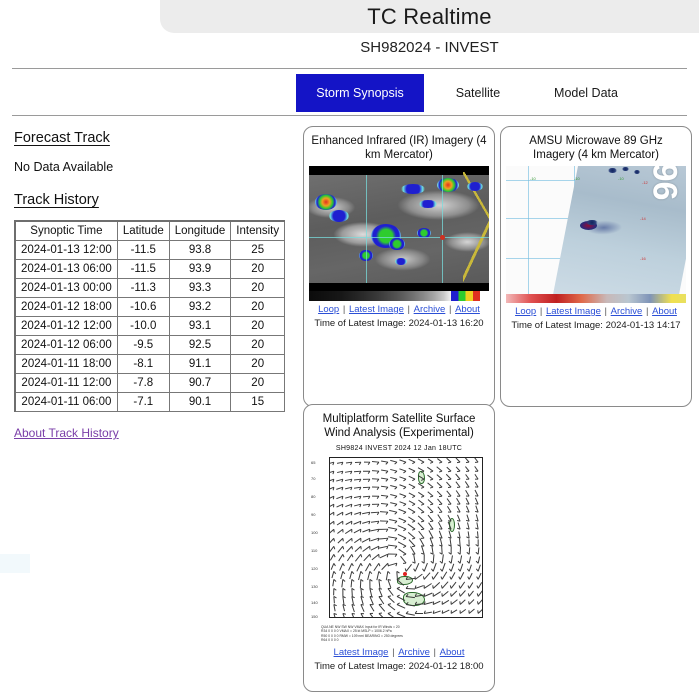 The width and height of the screenshot is (699, 698). I want to click on tab-satellite: Satellite, so click(478, 93).